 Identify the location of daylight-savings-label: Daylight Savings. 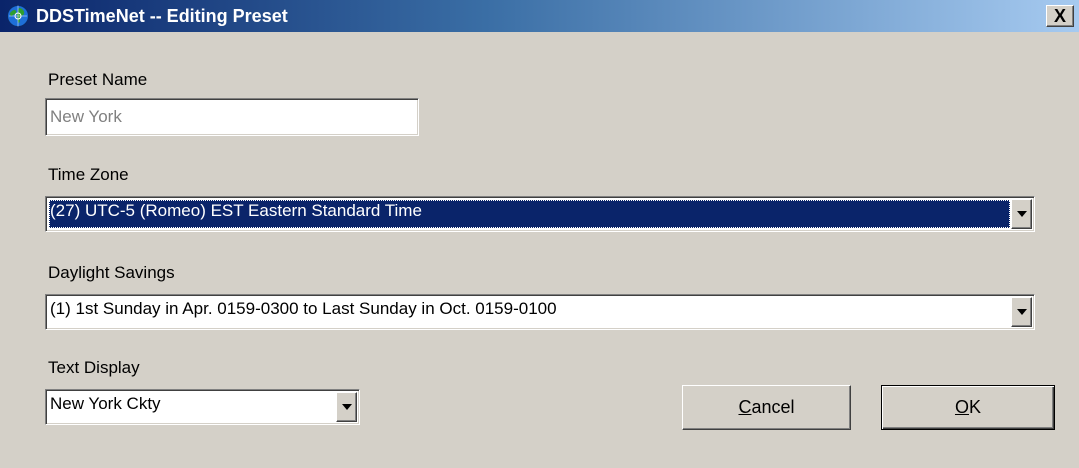
(111, 272).